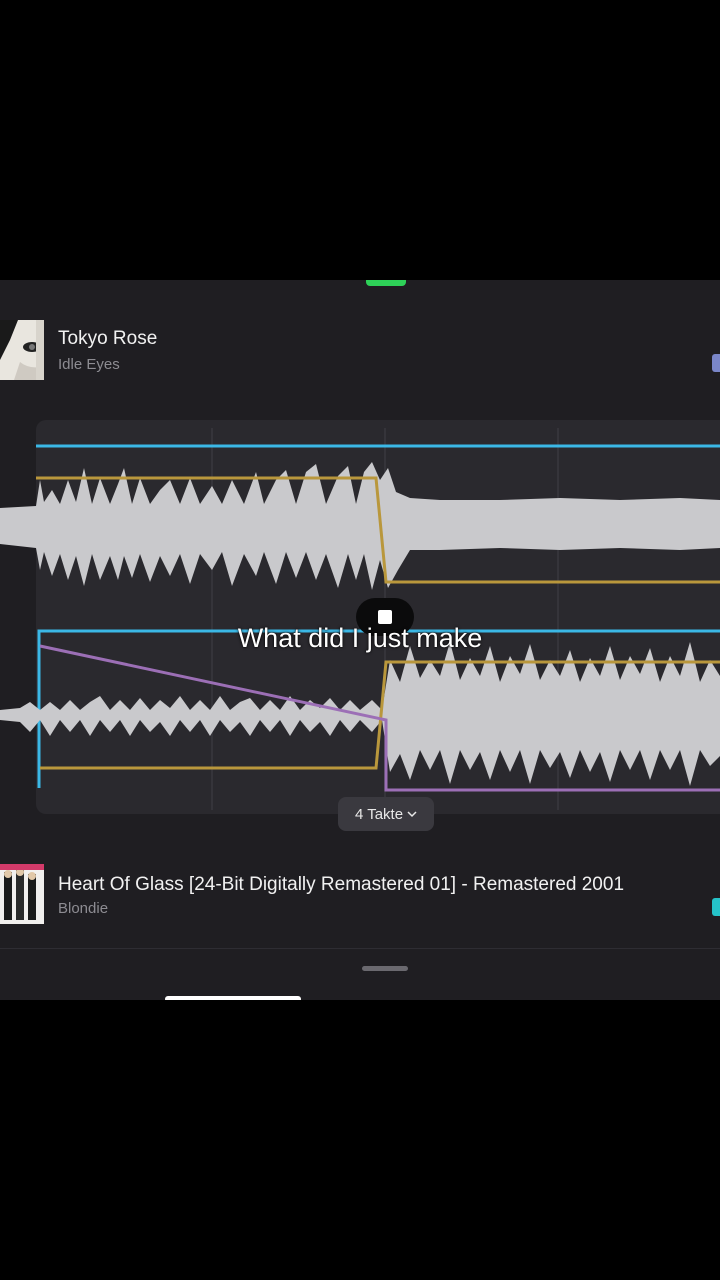  I want to click on bars-length-selector: 4 Takte, so click(386, 814).